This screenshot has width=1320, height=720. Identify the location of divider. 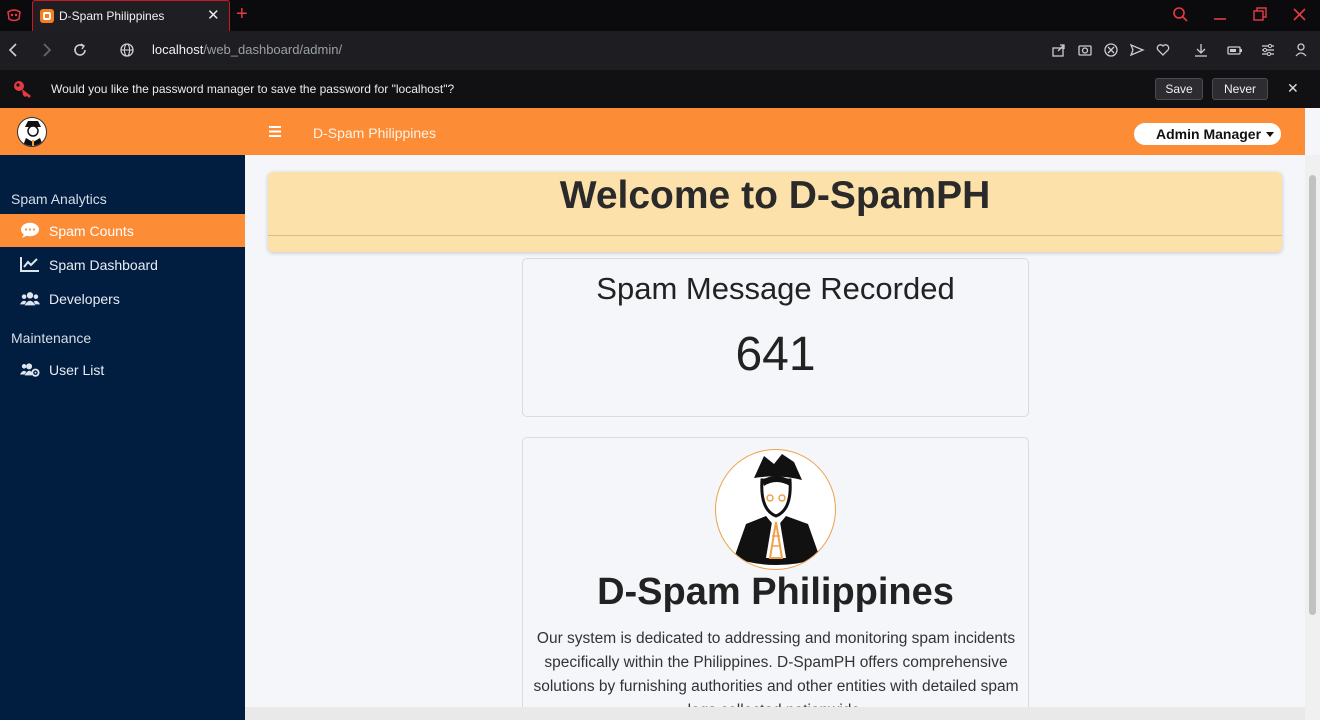
(775, 235).